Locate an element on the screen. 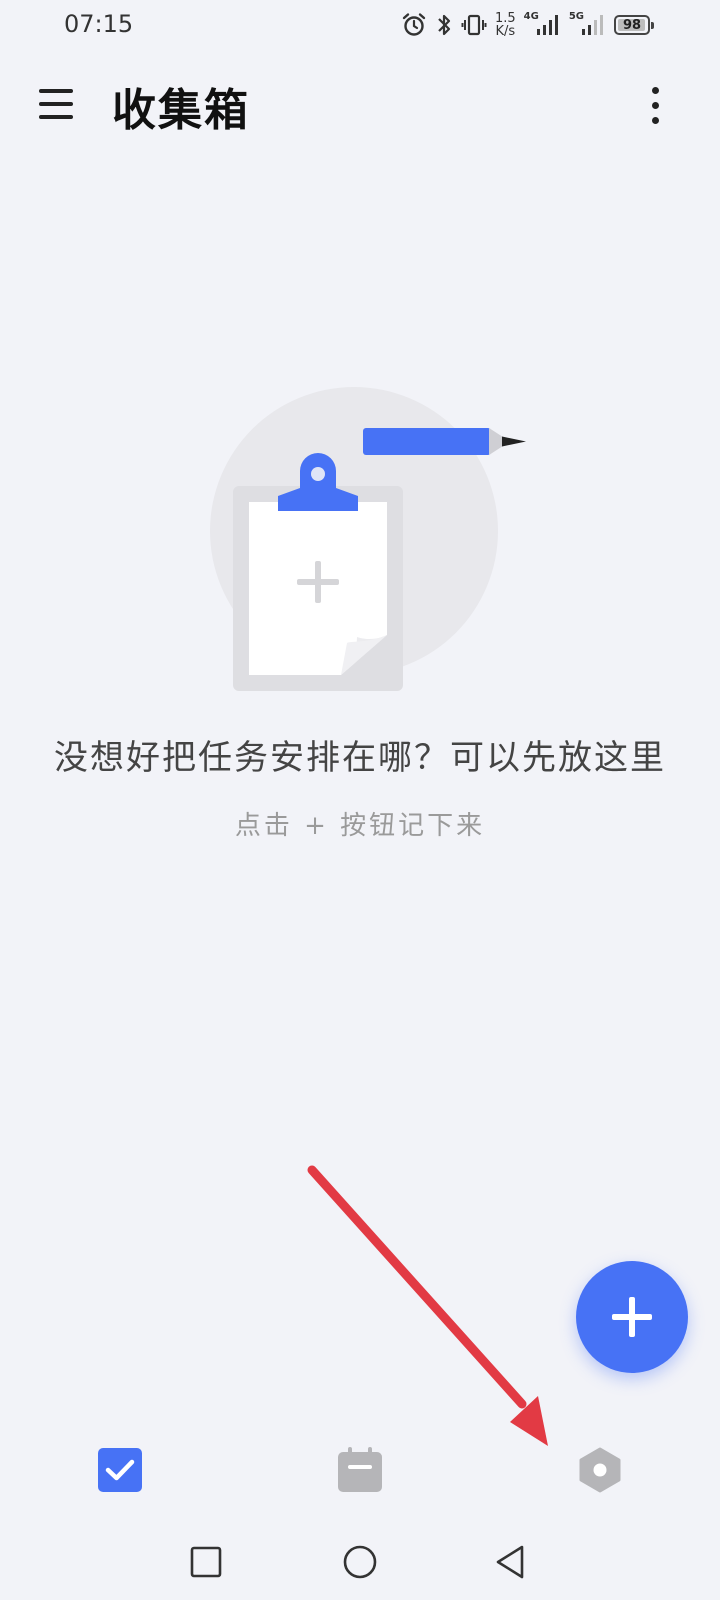 The image size is (720, 1600). nav-settings-tab is located at coordinates (600, 1470).